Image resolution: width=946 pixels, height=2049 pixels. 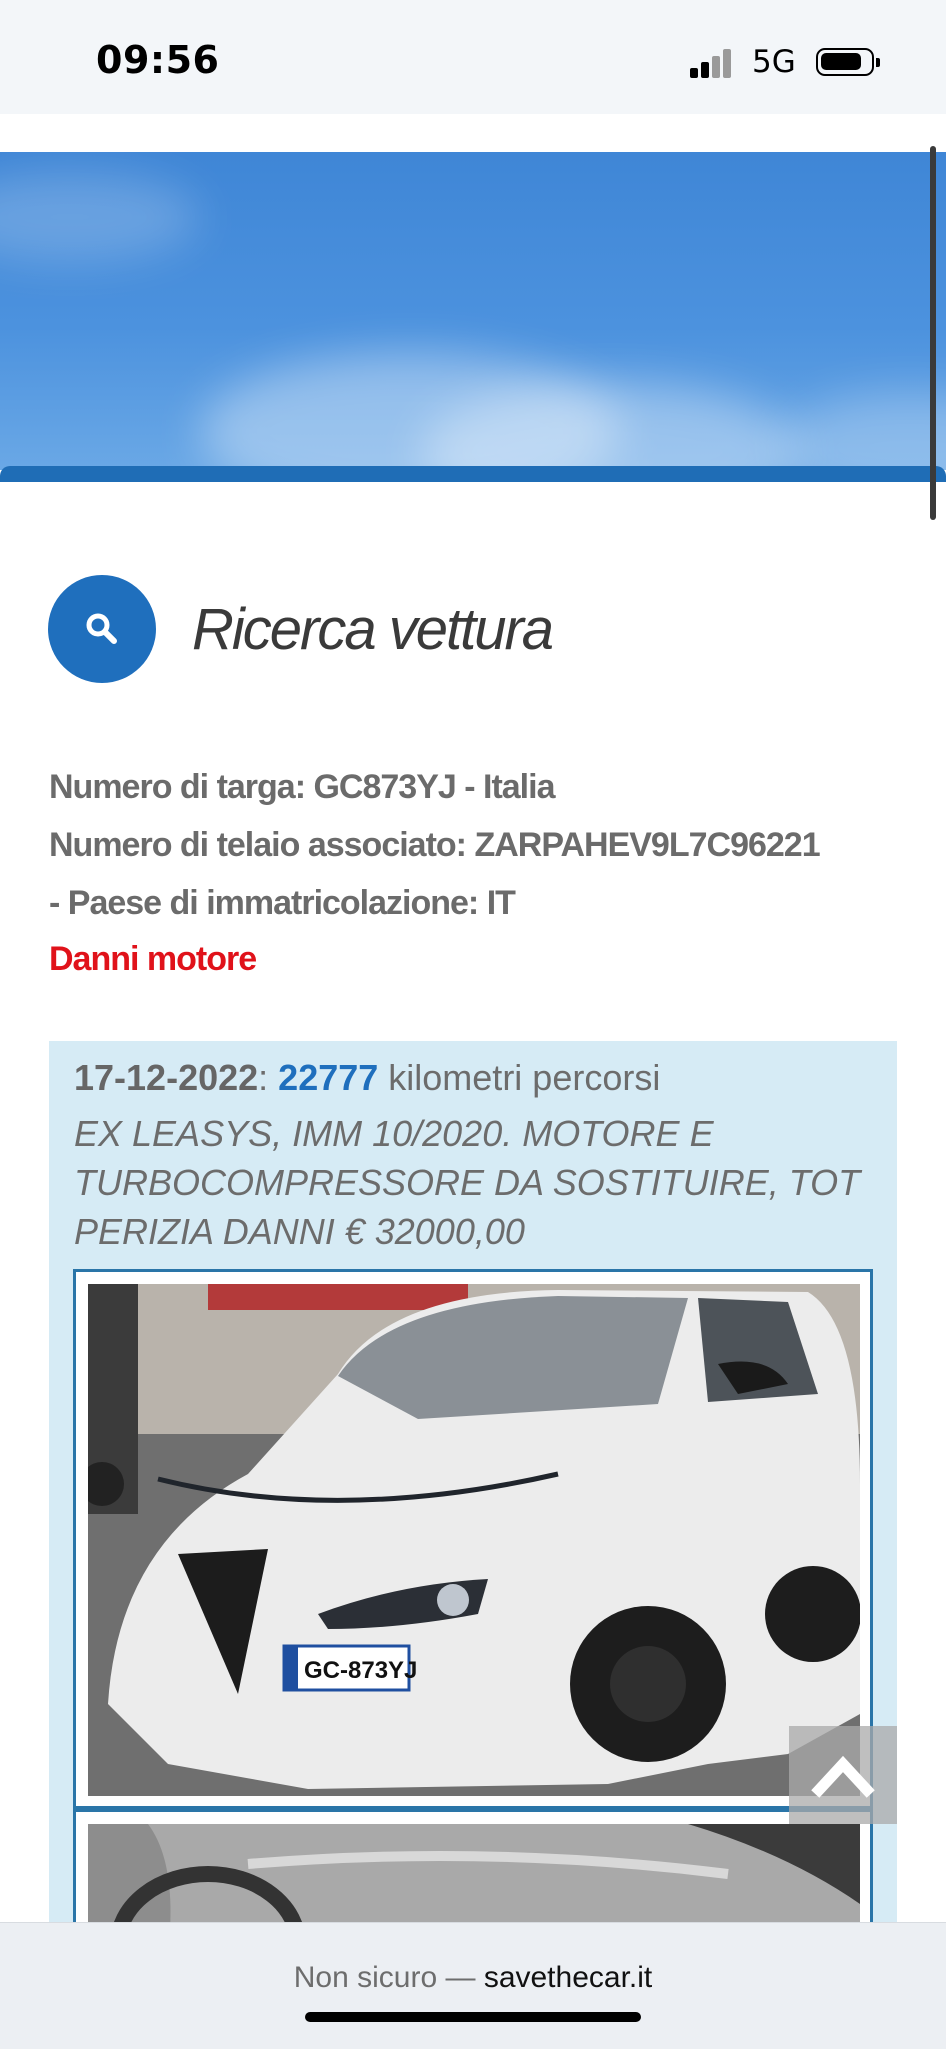 I want to click on url-text: Non sicuro — savethecar.it, so click(x=473, y=1978).